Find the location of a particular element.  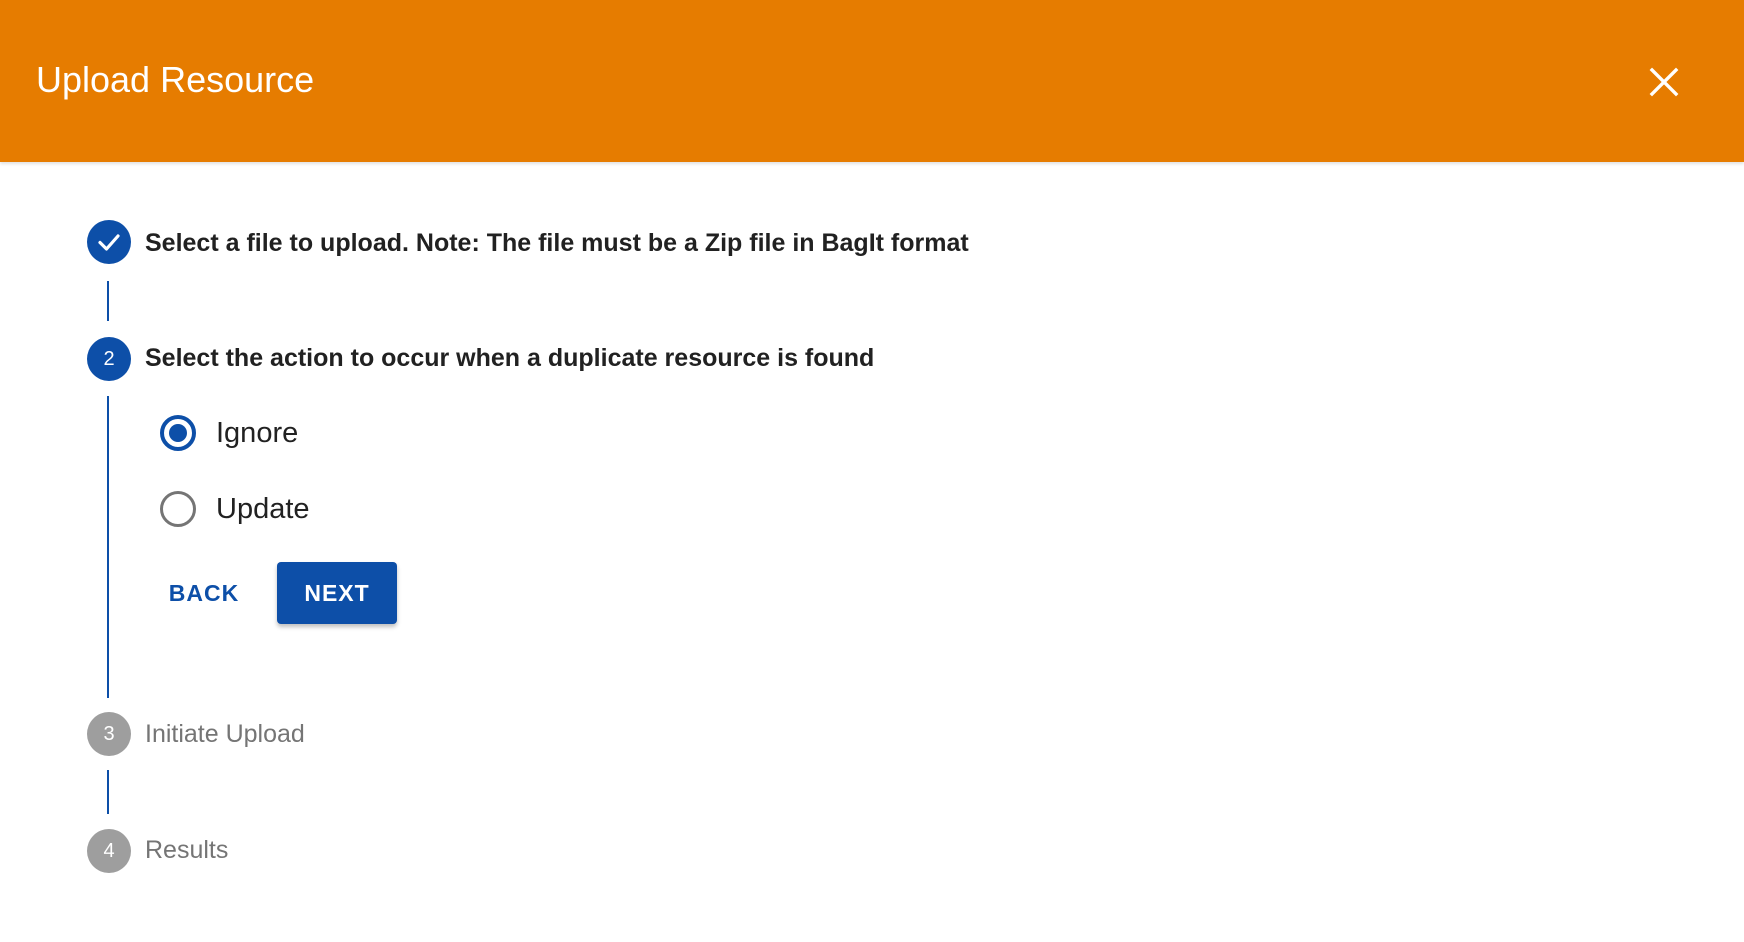

radio-ignore-control is located at coordinates (178, 433).